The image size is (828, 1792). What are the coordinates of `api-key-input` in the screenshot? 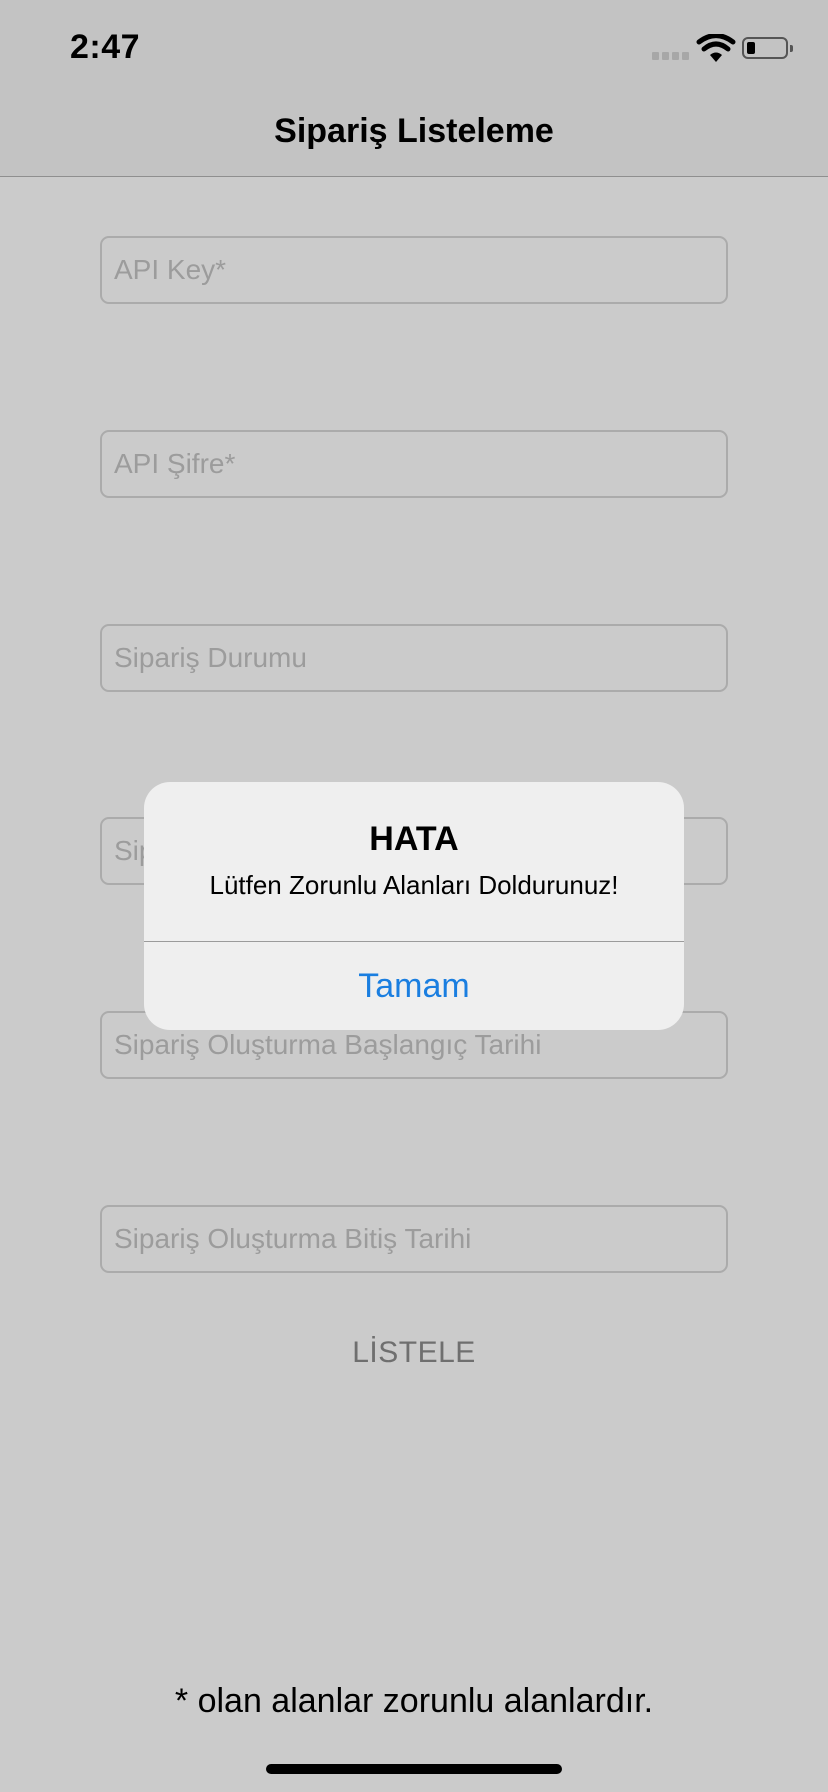 It's located at (414, 270).